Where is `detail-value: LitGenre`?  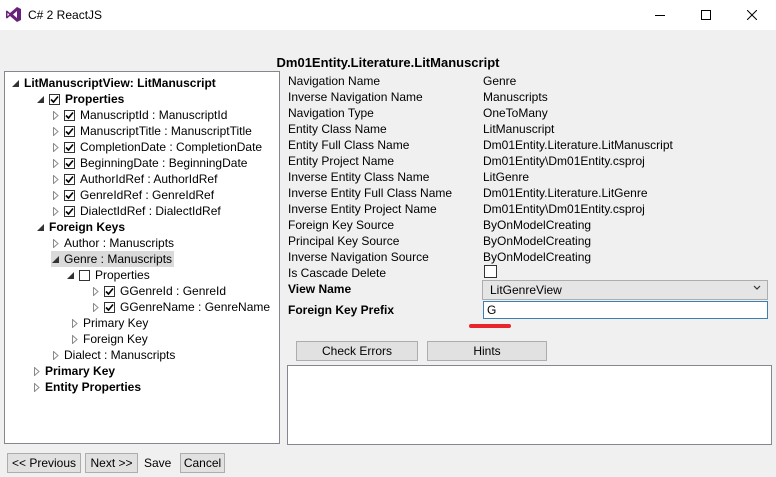 detail-value: LitGenre is located at coordinates (506, 177).